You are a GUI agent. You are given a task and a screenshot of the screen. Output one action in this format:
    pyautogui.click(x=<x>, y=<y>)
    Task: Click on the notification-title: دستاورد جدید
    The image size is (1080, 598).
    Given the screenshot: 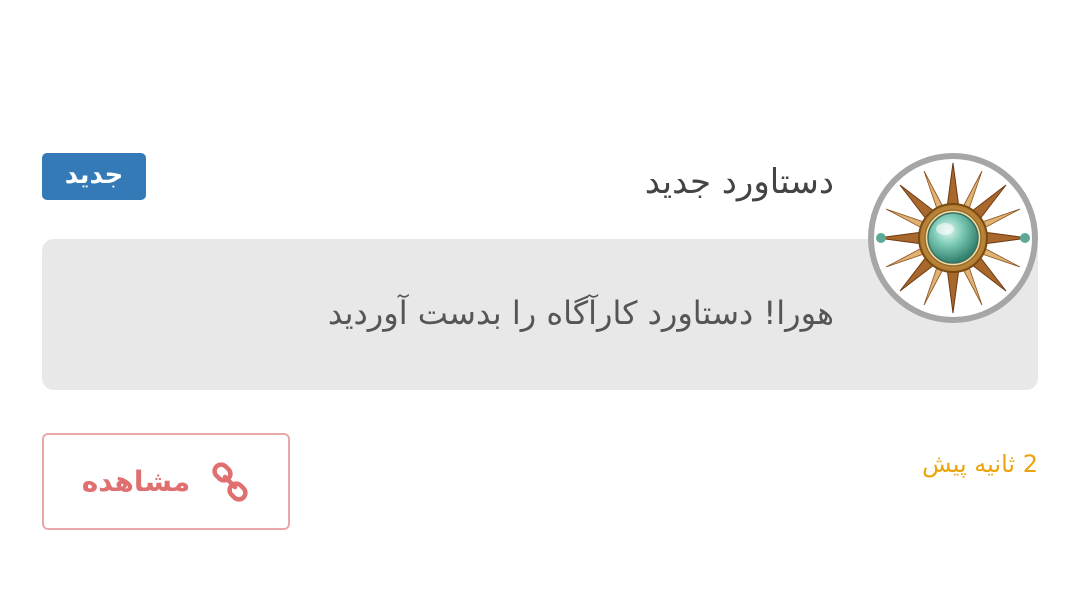 What is the action you would take?
    pyautogui.click(x=739, y=182)
    